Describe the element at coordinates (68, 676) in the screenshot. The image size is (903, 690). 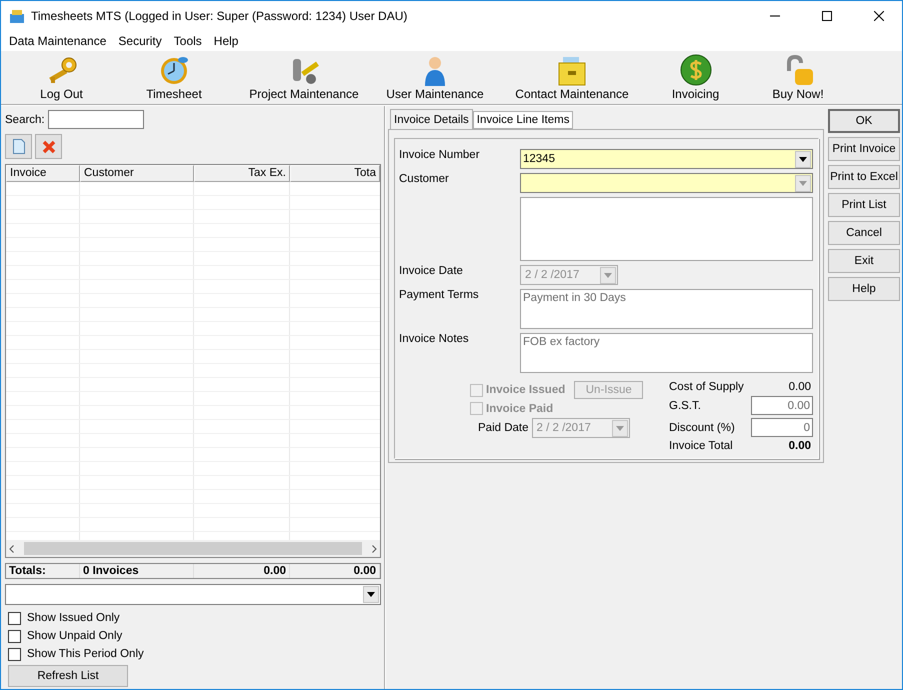
I see `refresh-list-button: Refresh List` at that location.